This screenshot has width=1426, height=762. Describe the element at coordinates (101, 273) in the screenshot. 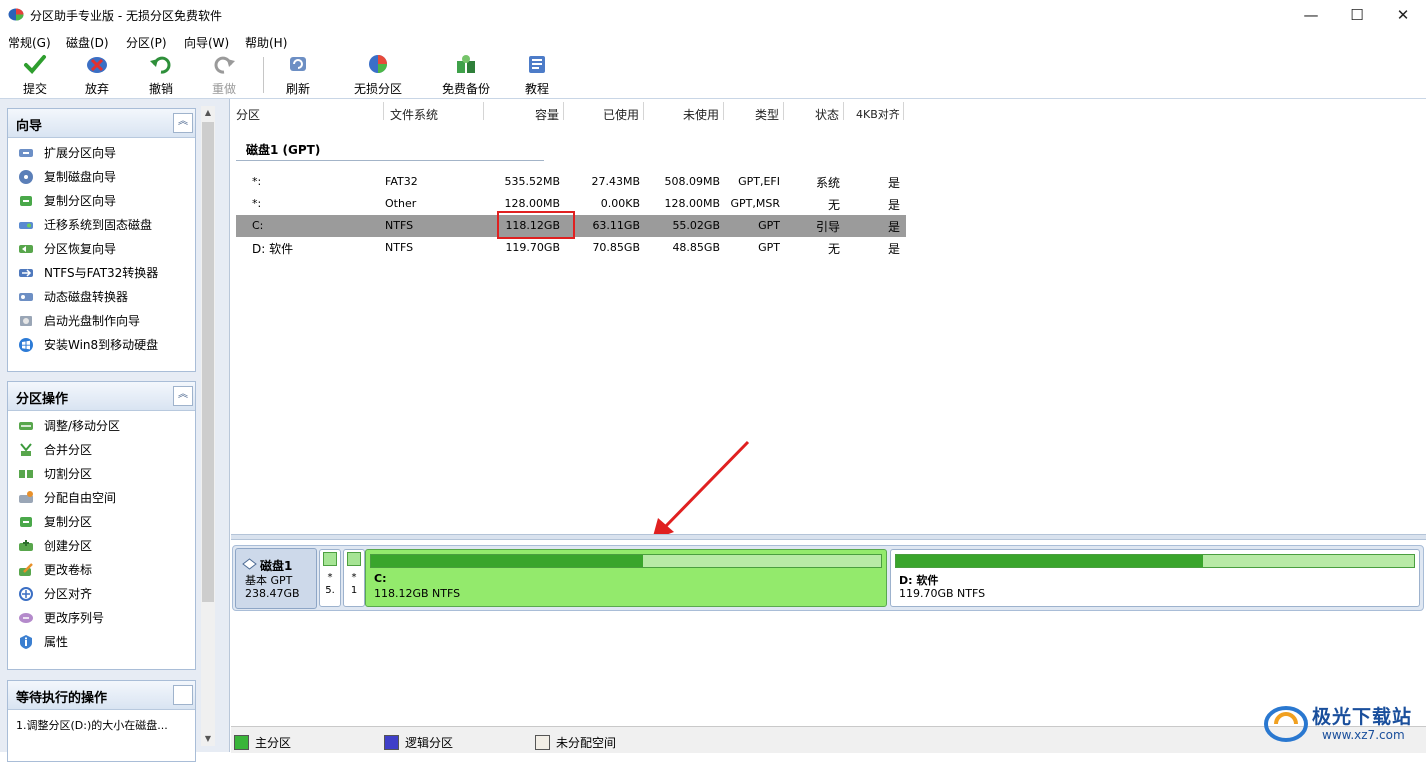

I see `wizard-item-label: NTFS与FAT32转换器` at that location.